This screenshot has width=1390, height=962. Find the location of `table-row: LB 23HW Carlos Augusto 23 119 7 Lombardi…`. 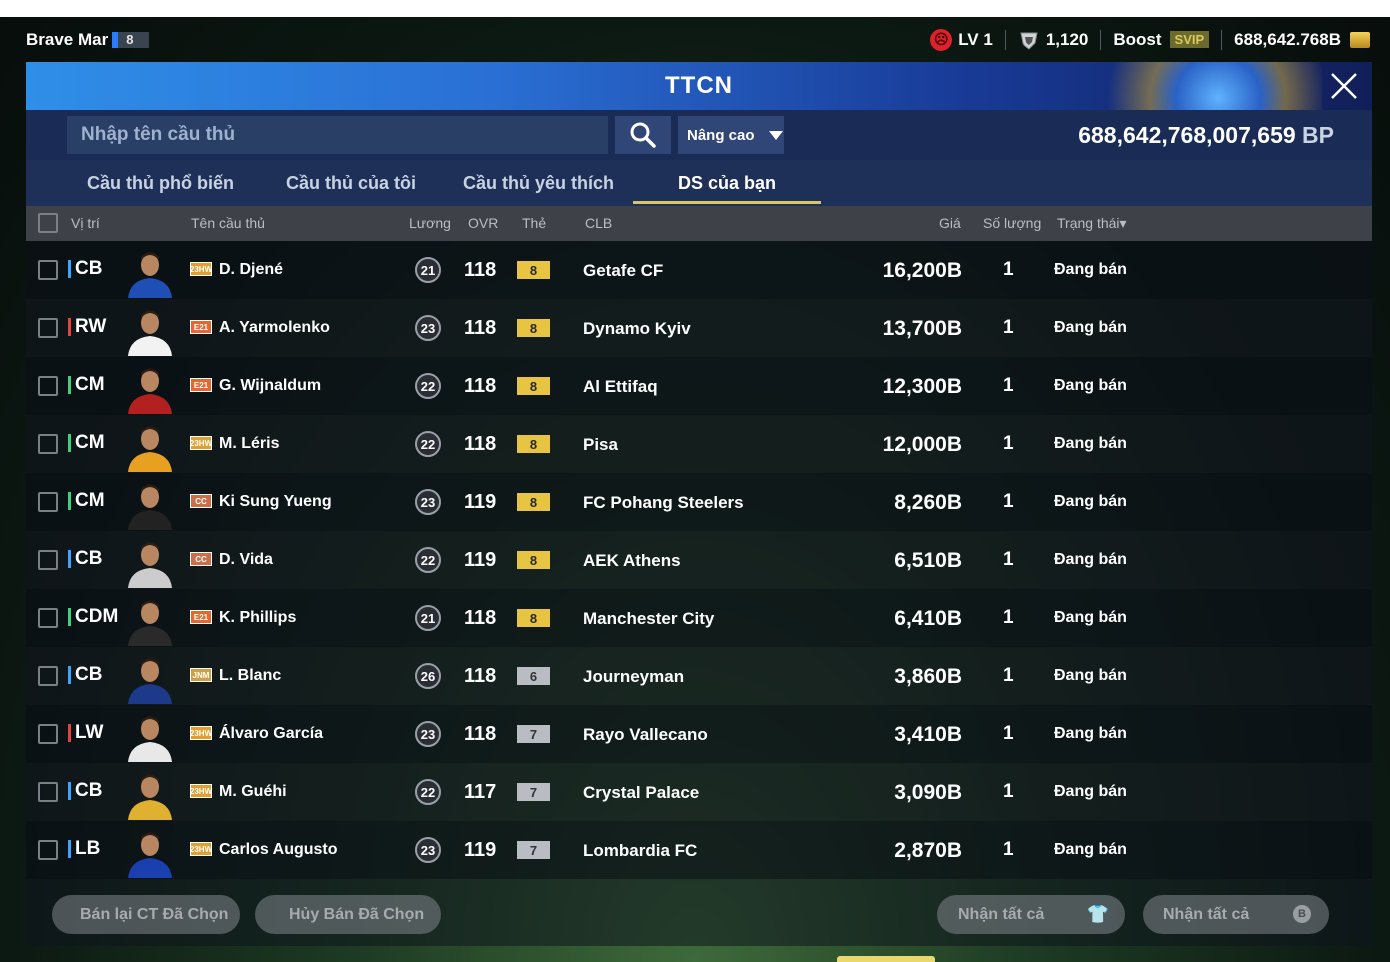

table-row: LB 23HW Carlos Augusto 23 119 7 Lombardi… is located at coordinates (699, 850).